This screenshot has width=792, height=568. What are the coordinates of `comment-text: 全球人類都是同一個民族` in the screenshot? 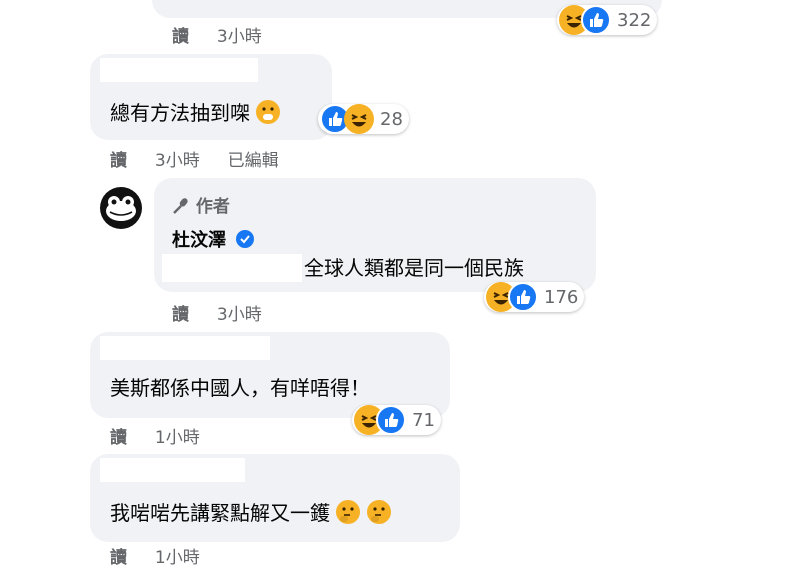 It's located at (414, 268).